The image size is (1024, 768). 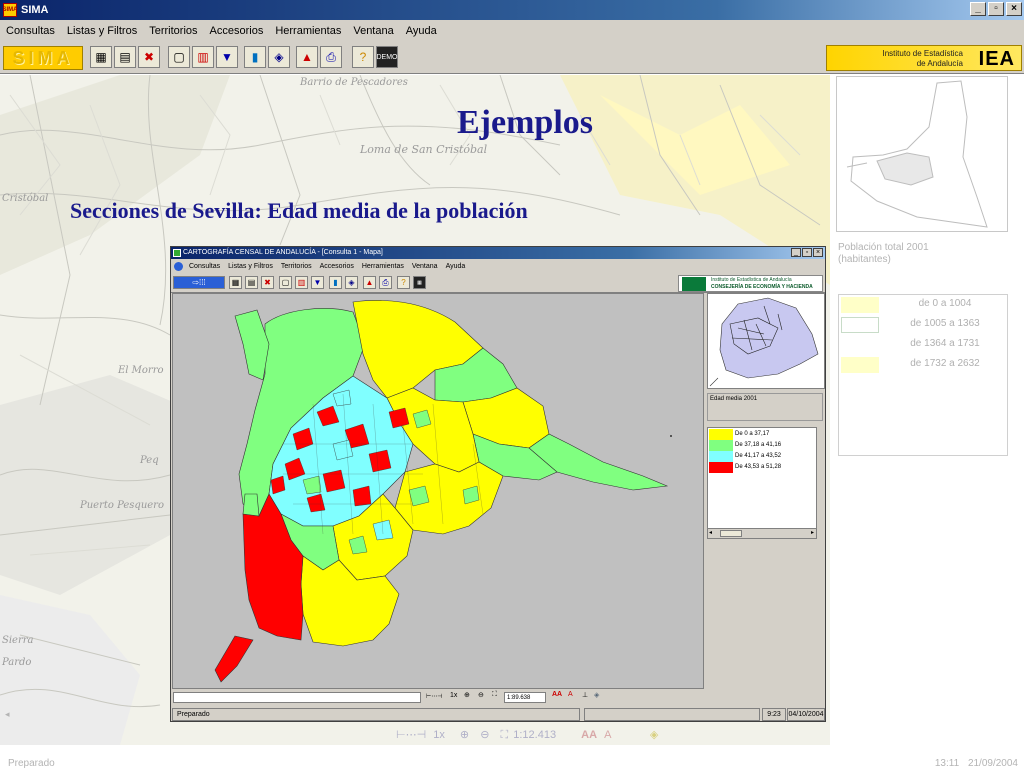 I want to click on map-label-peq: Peq, so click(x=149, y=460).